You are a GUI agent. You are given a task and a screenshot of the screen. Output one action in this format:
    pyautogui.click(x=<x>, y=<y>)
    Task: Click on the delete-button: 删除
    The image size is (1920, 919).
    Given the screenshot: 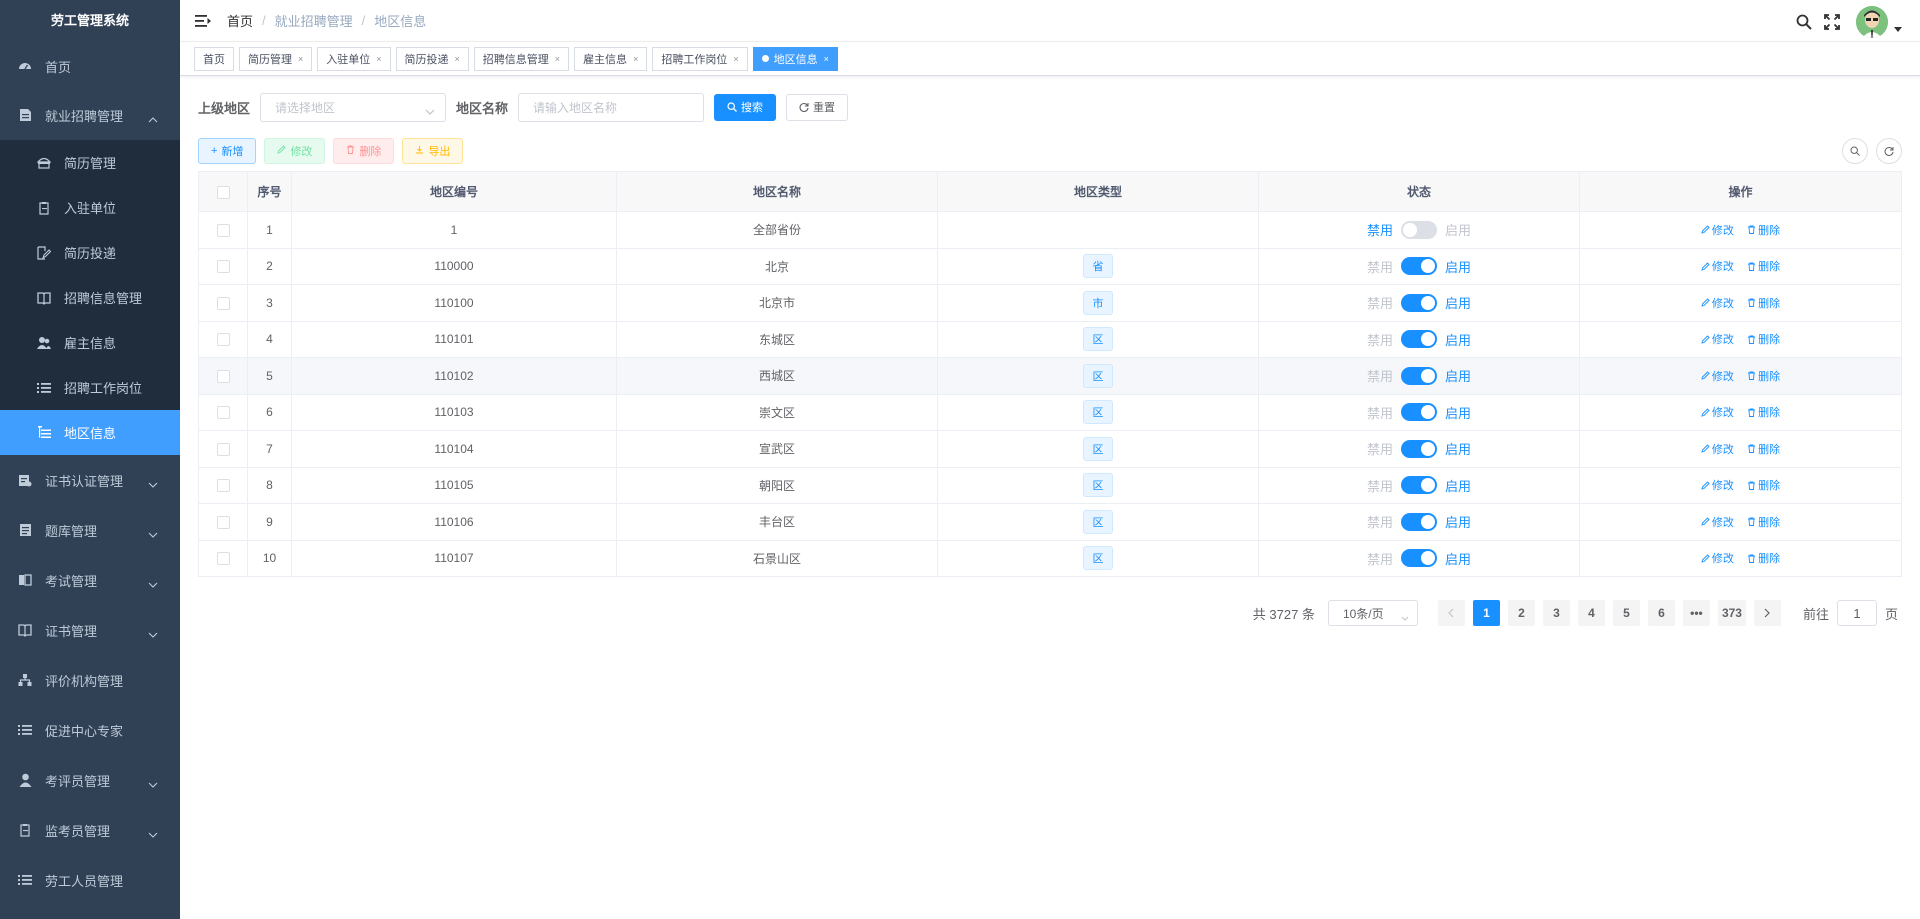 What is the action you would take?
    pyautogui.click(x=364, y=151)
    